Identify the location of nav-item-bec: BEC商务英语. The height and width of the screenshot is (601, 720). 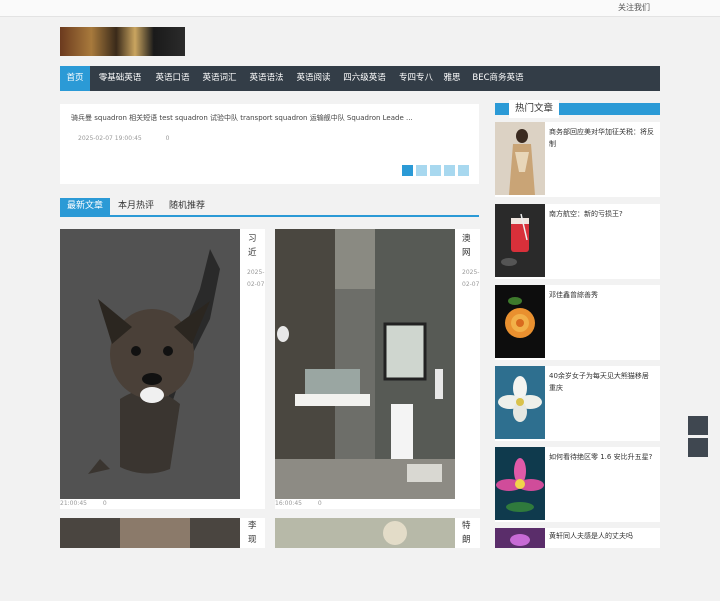
(498, 78).